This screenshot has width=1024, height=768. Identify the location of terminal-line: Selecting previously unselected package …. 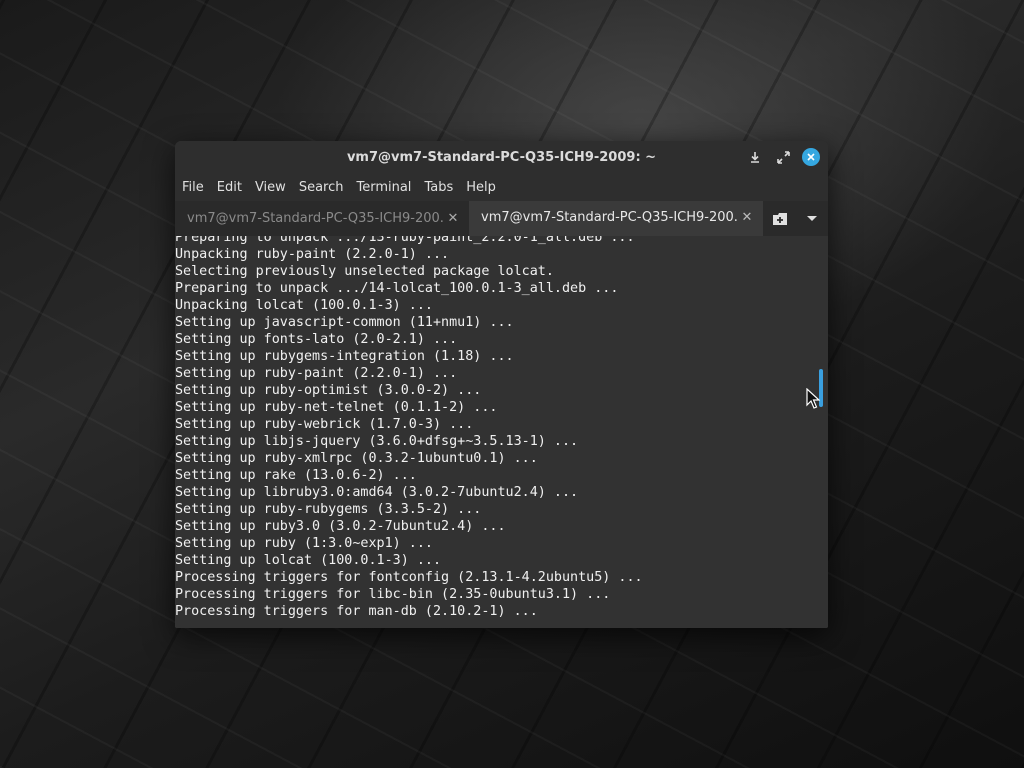
(364, 271).